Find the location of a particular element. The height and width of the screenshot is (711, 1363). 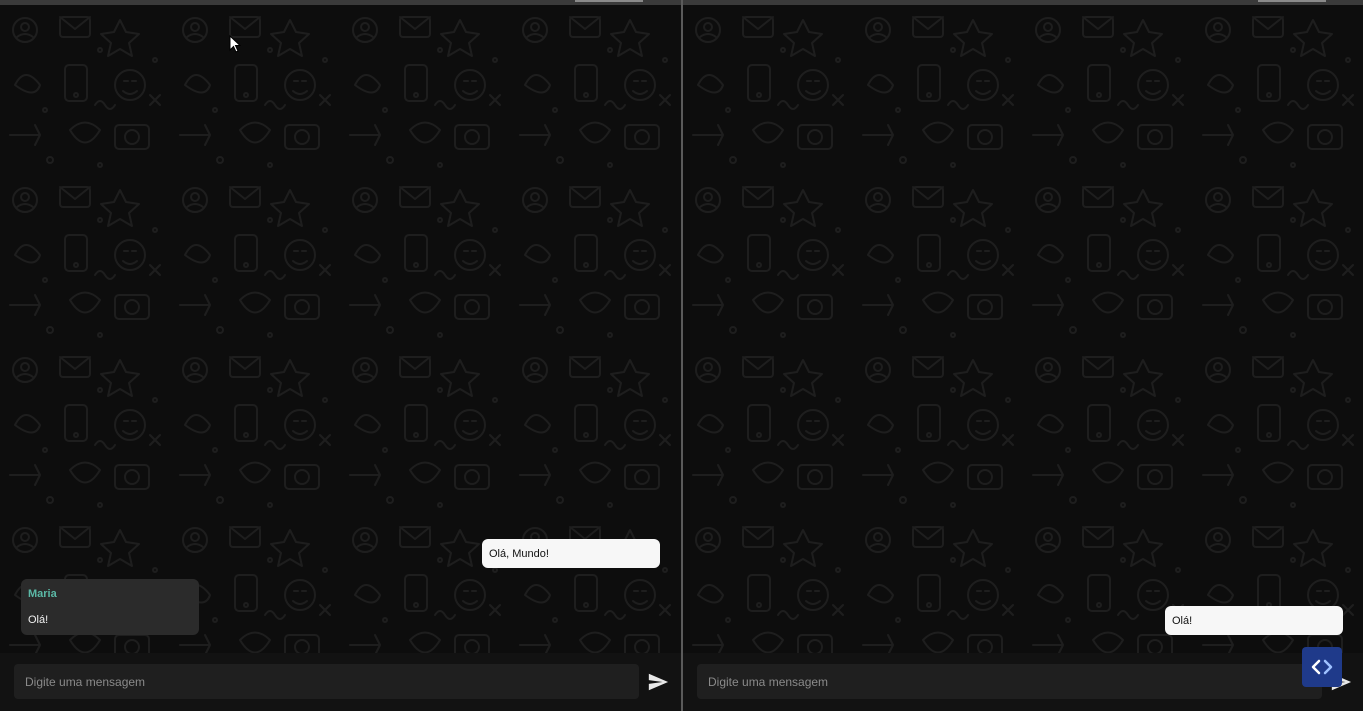

code-widget-button is located at coordinates (1322, 667).